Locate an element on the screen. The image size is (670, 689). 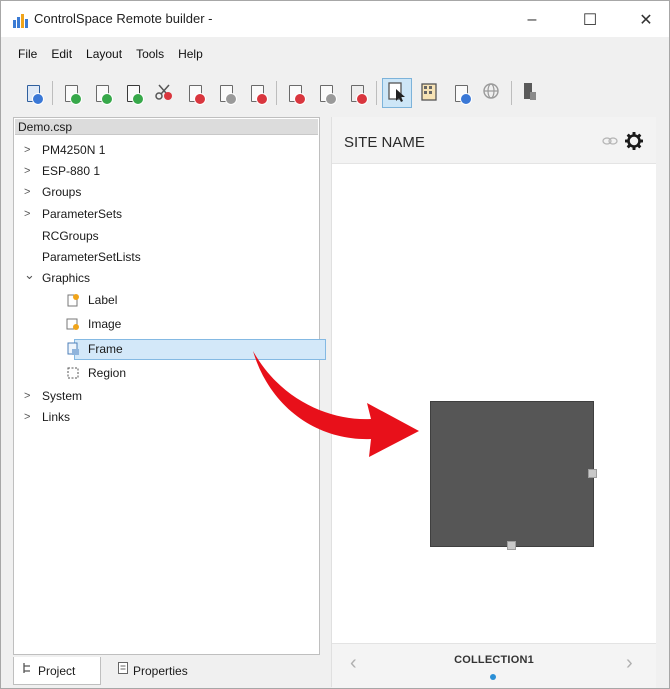
window-title: ControlSpace Remote builder - is located at coordinates (123, 18).